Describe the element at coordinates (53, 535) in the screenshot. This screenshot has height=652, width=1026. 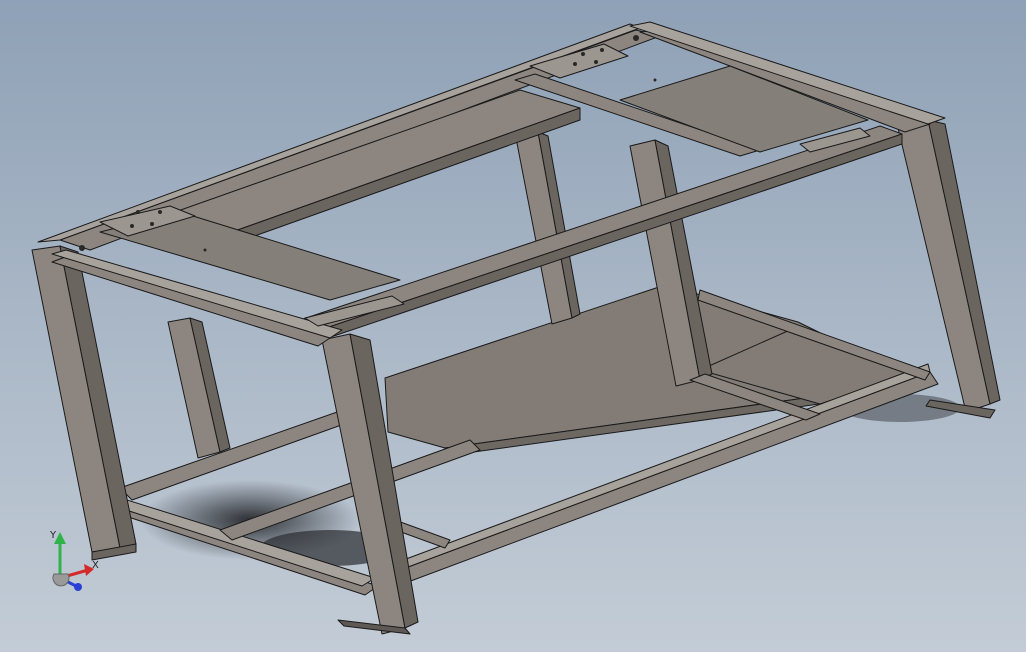
I see `y-axis-label: Y` at that location.